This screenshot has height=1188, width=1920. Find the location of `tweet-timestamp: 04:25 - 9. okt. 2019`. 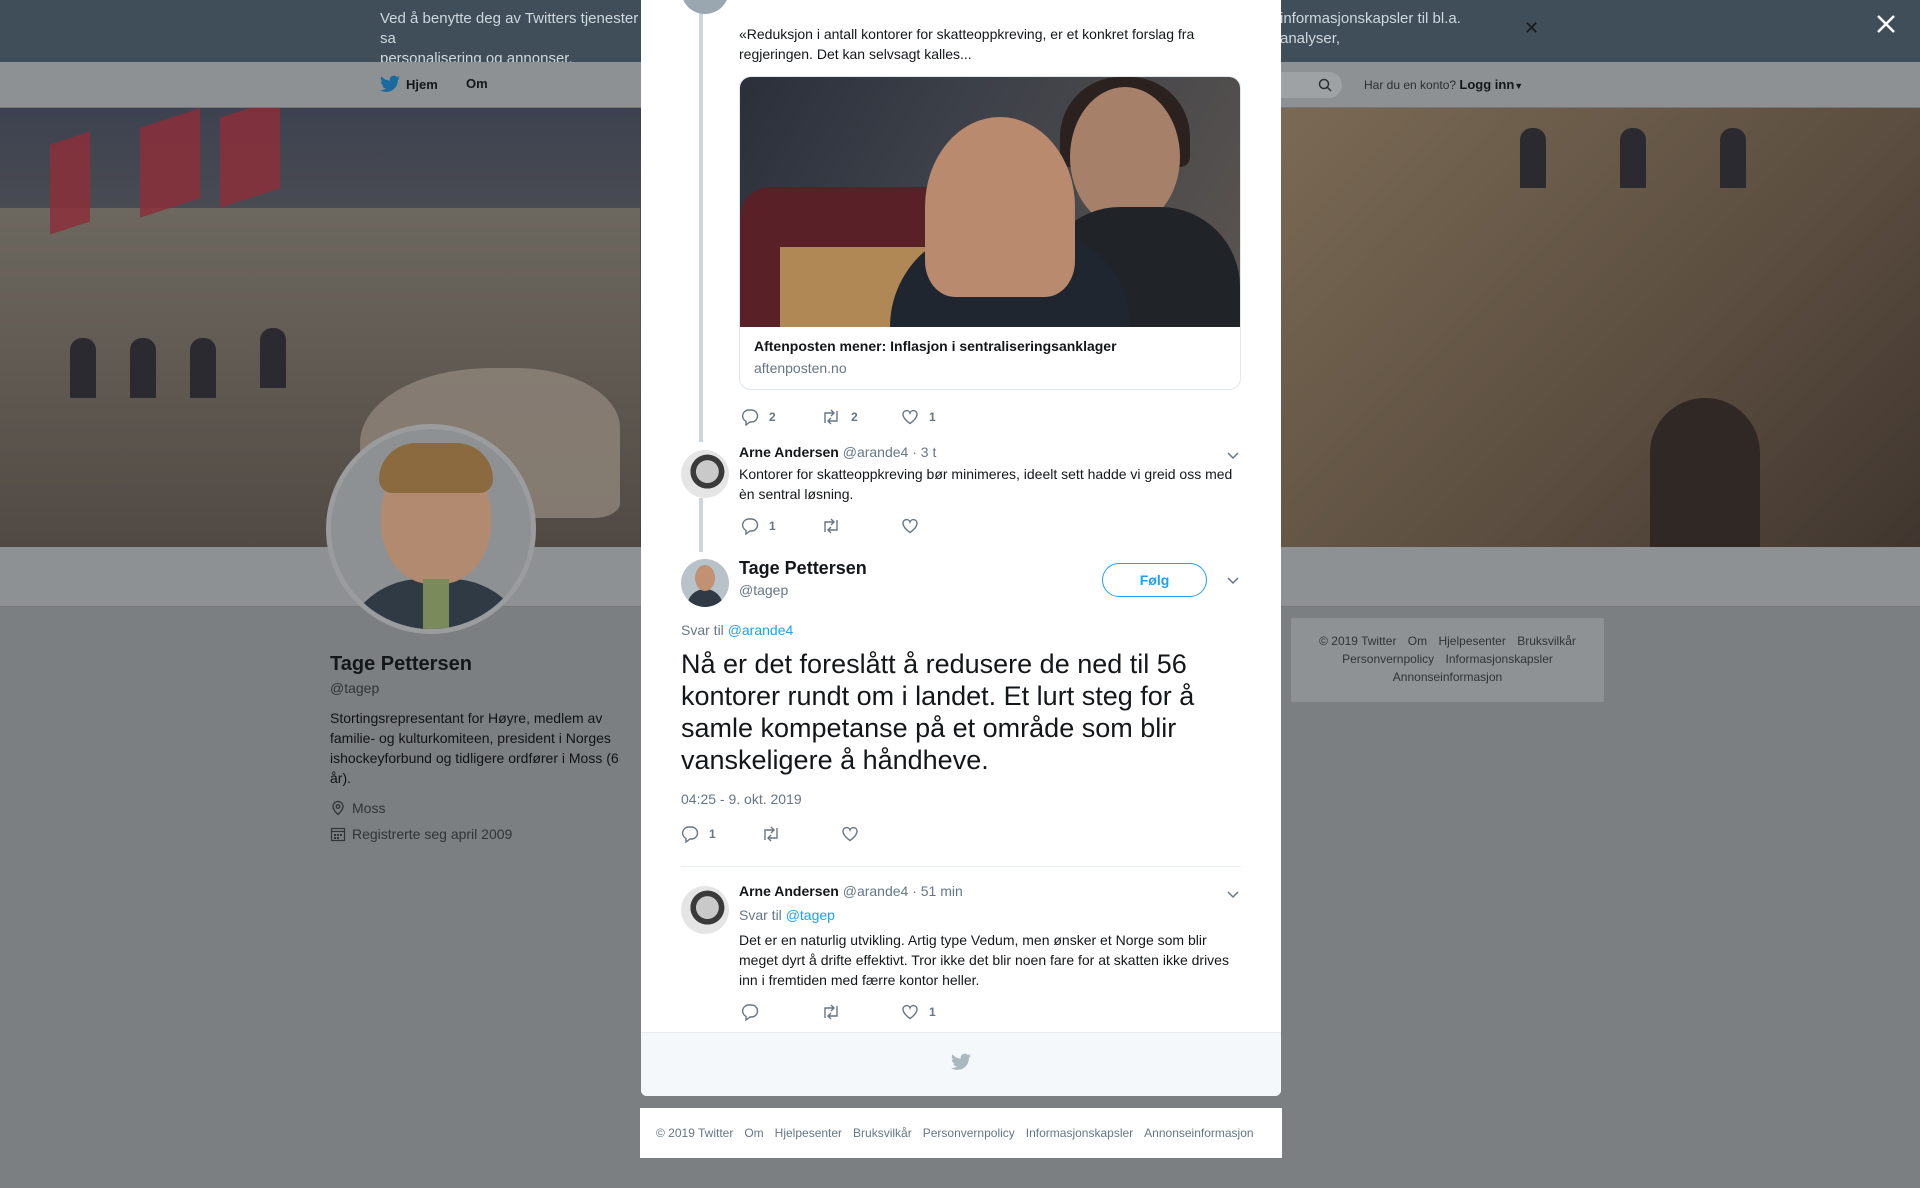

tweet-timestamp: 04:25 - 9. okt. 2019 is located at coordinates (741, 799).